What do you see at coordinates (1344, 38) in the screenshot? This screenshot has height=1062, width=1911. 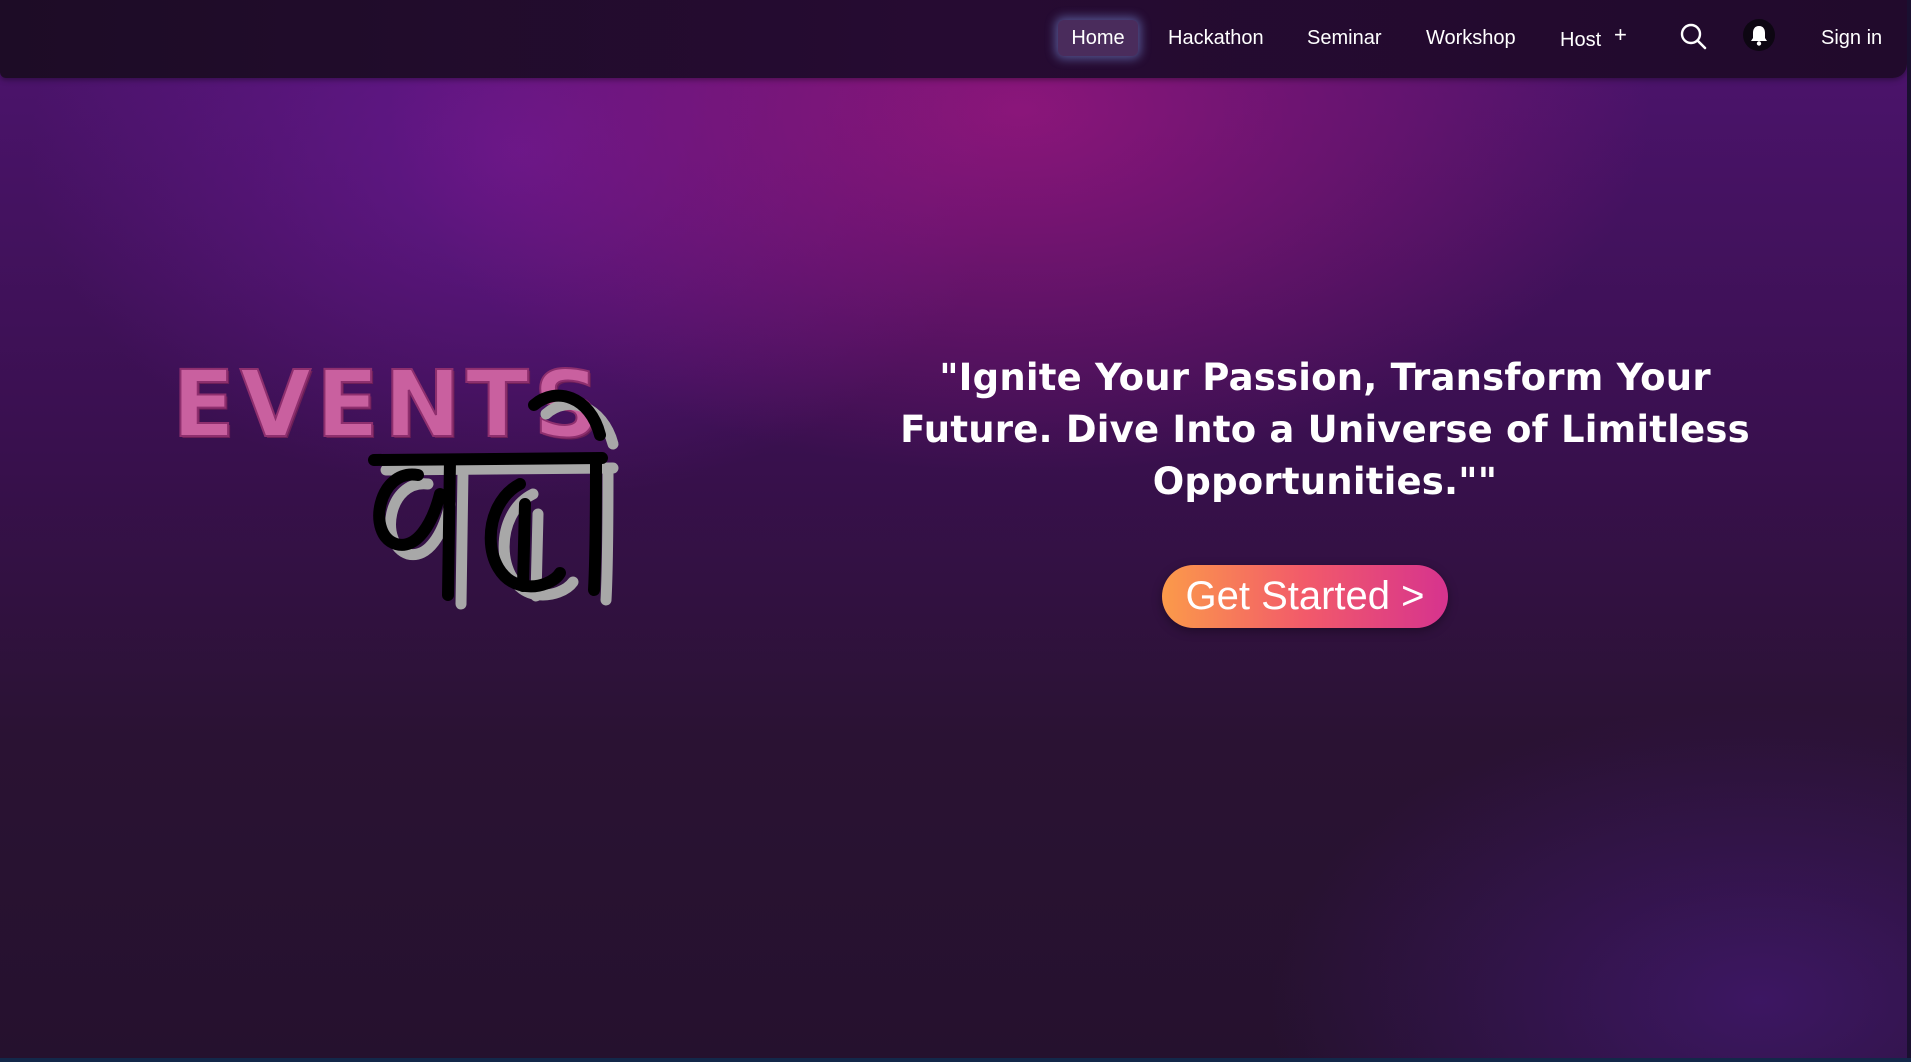 I see `nav-seminar: Seminar` at bounding box center [1344, 38].